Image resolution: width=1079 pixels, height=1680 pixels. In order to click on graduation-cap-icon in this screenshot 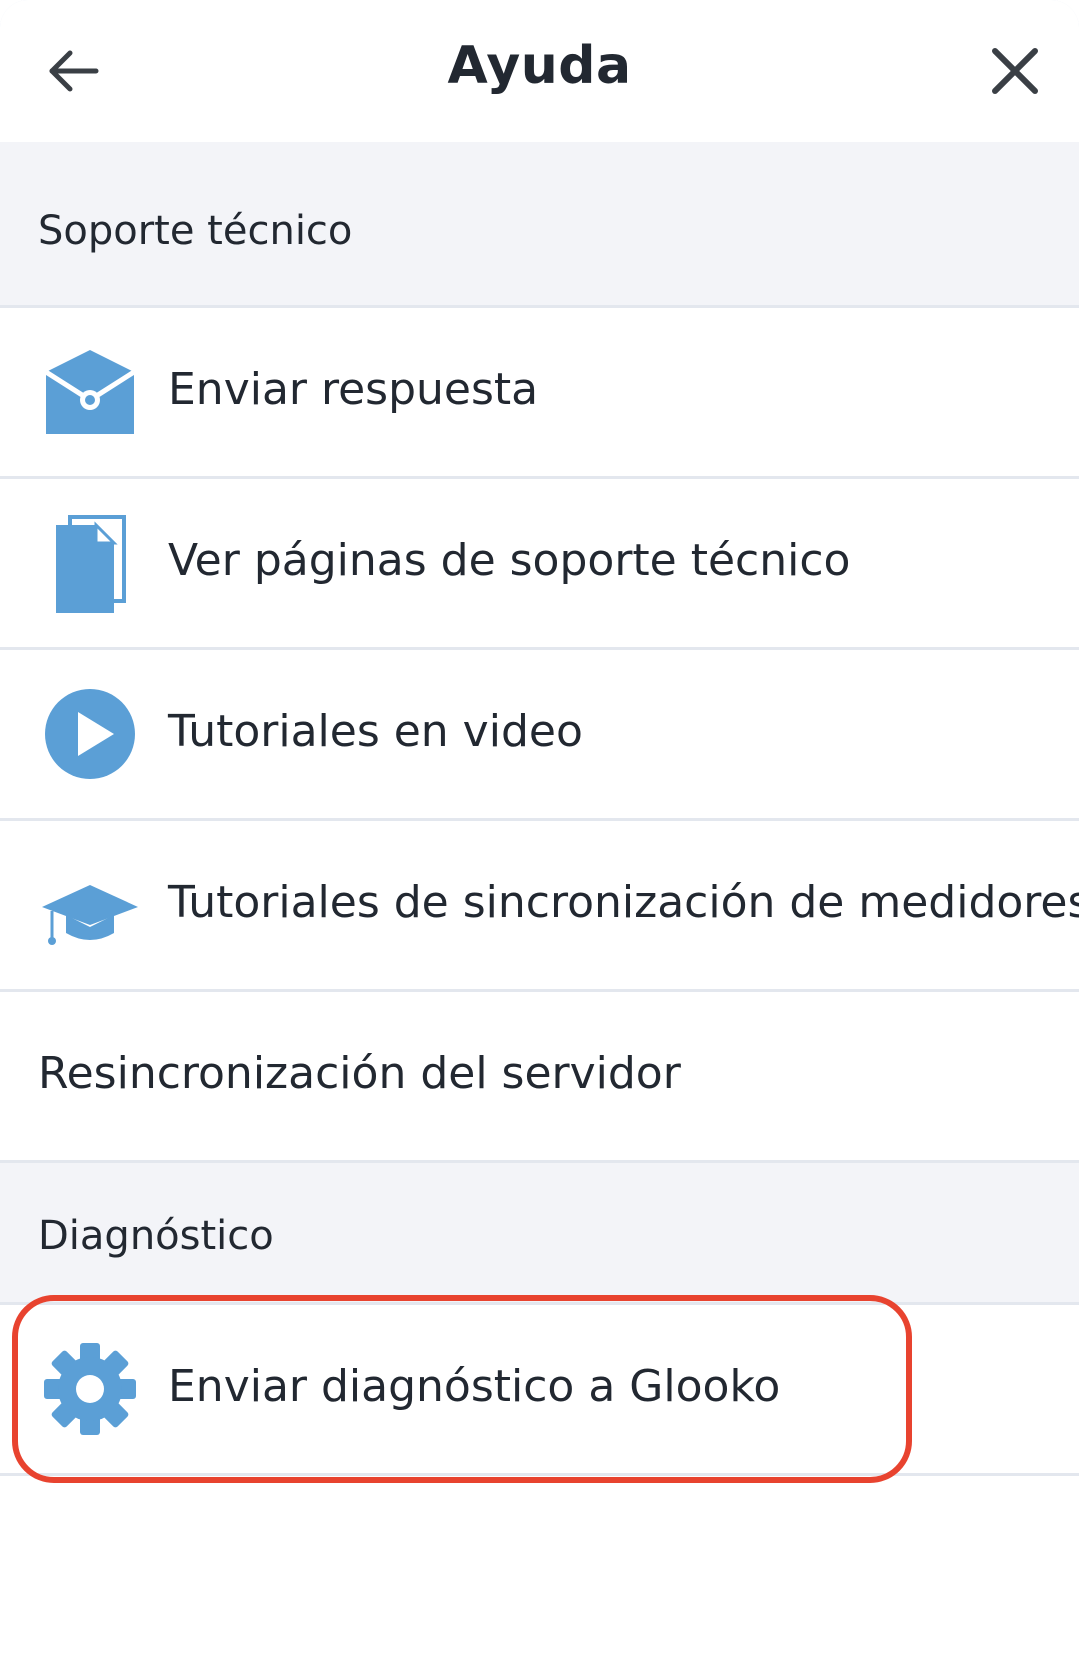, I will do `click(90, 915)`.